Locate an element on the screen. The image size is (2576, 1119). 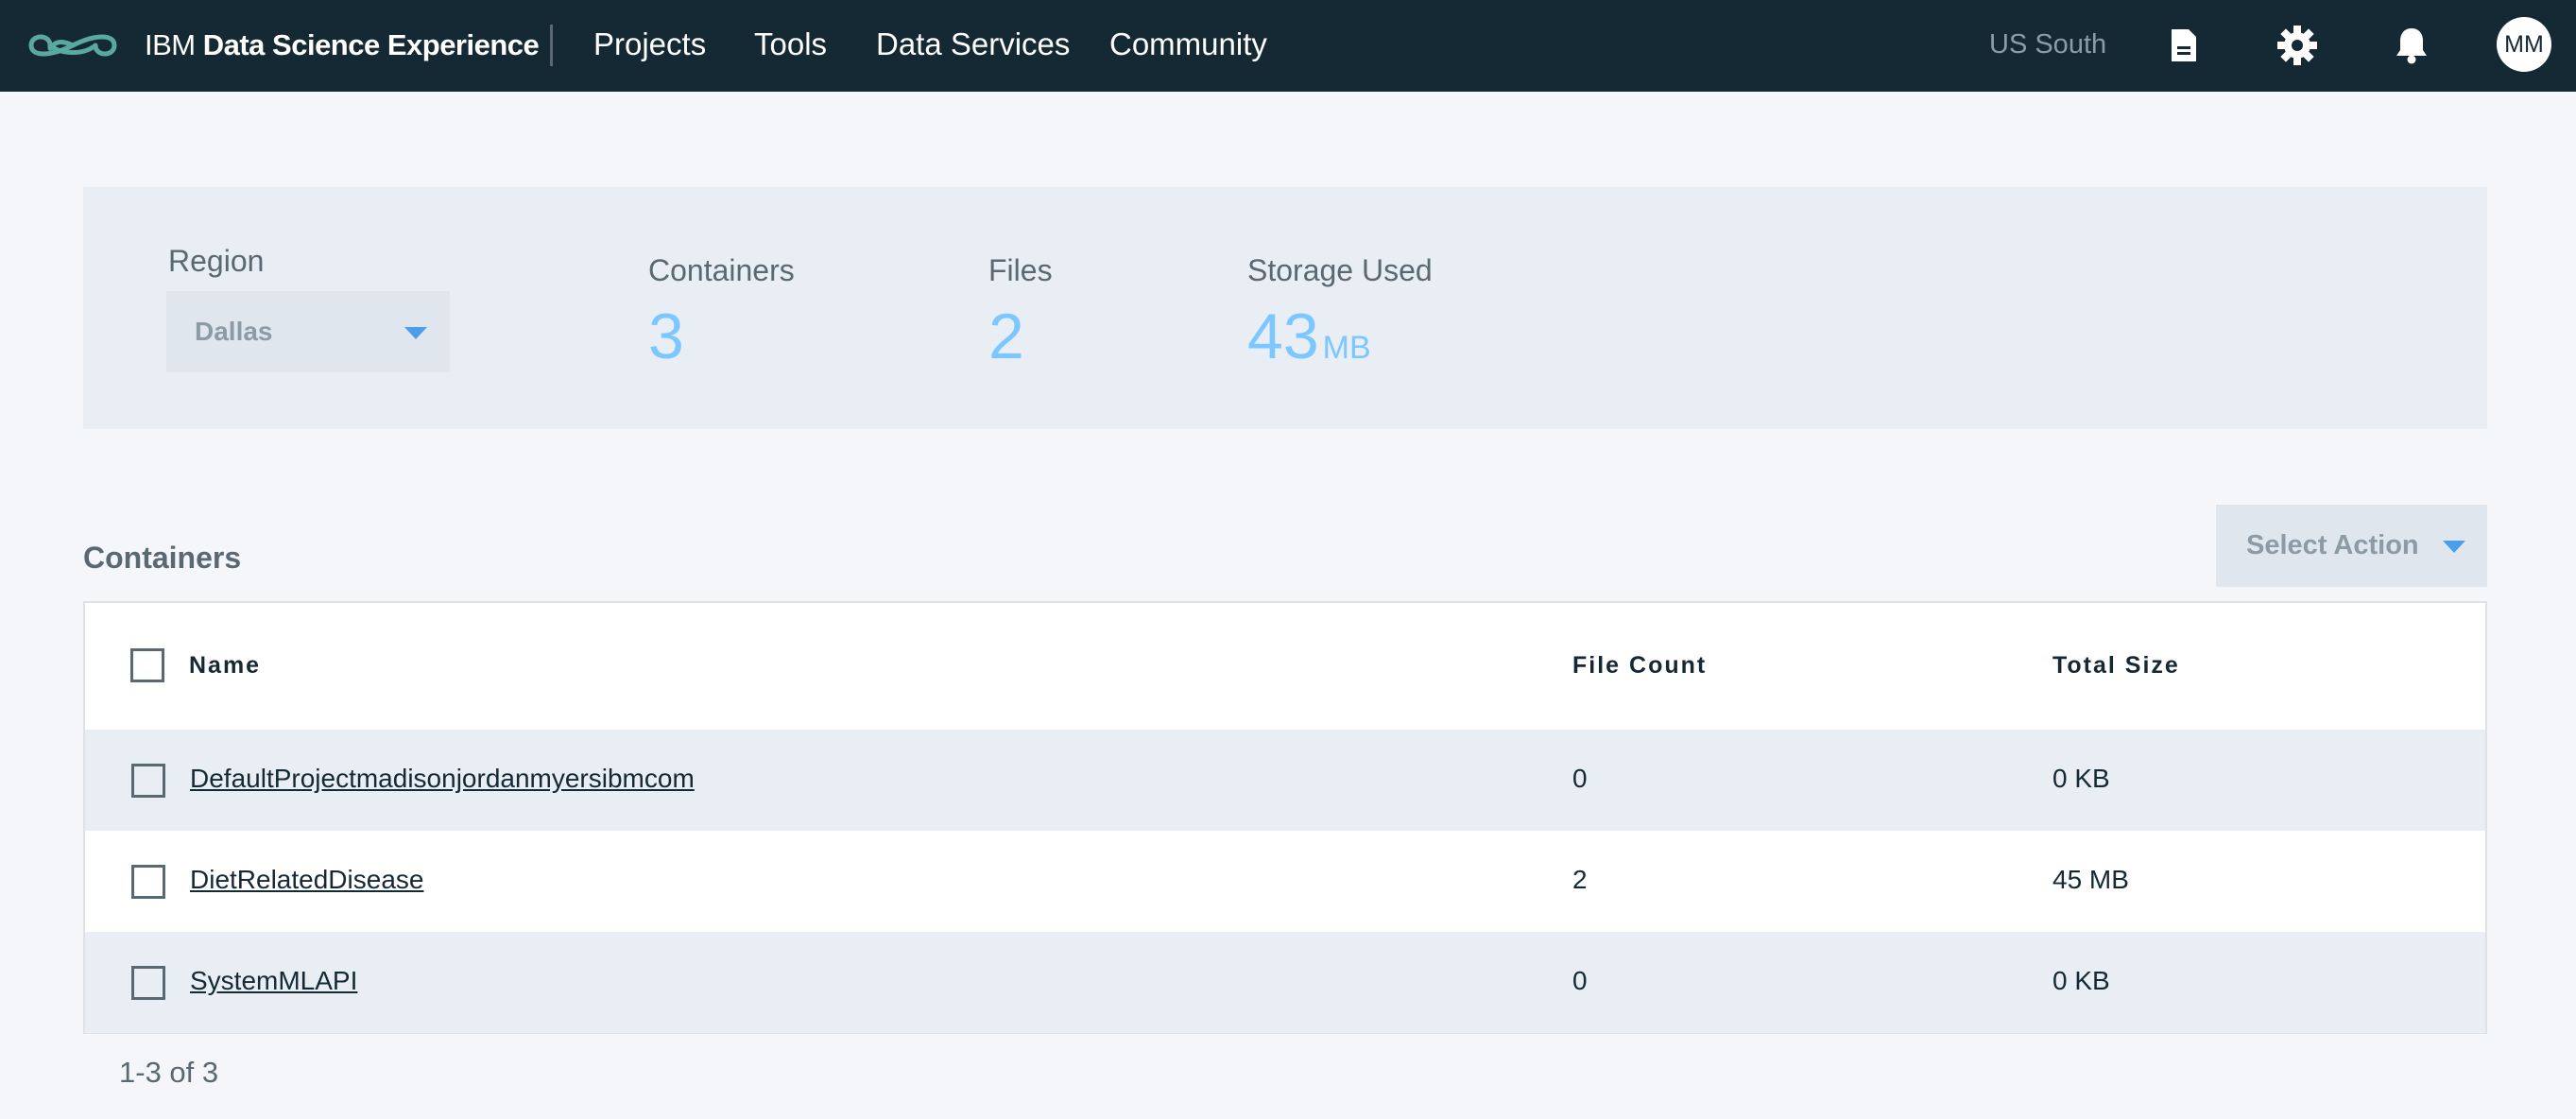
containers-stat-value: 3 is located at coordinates (666, 336).